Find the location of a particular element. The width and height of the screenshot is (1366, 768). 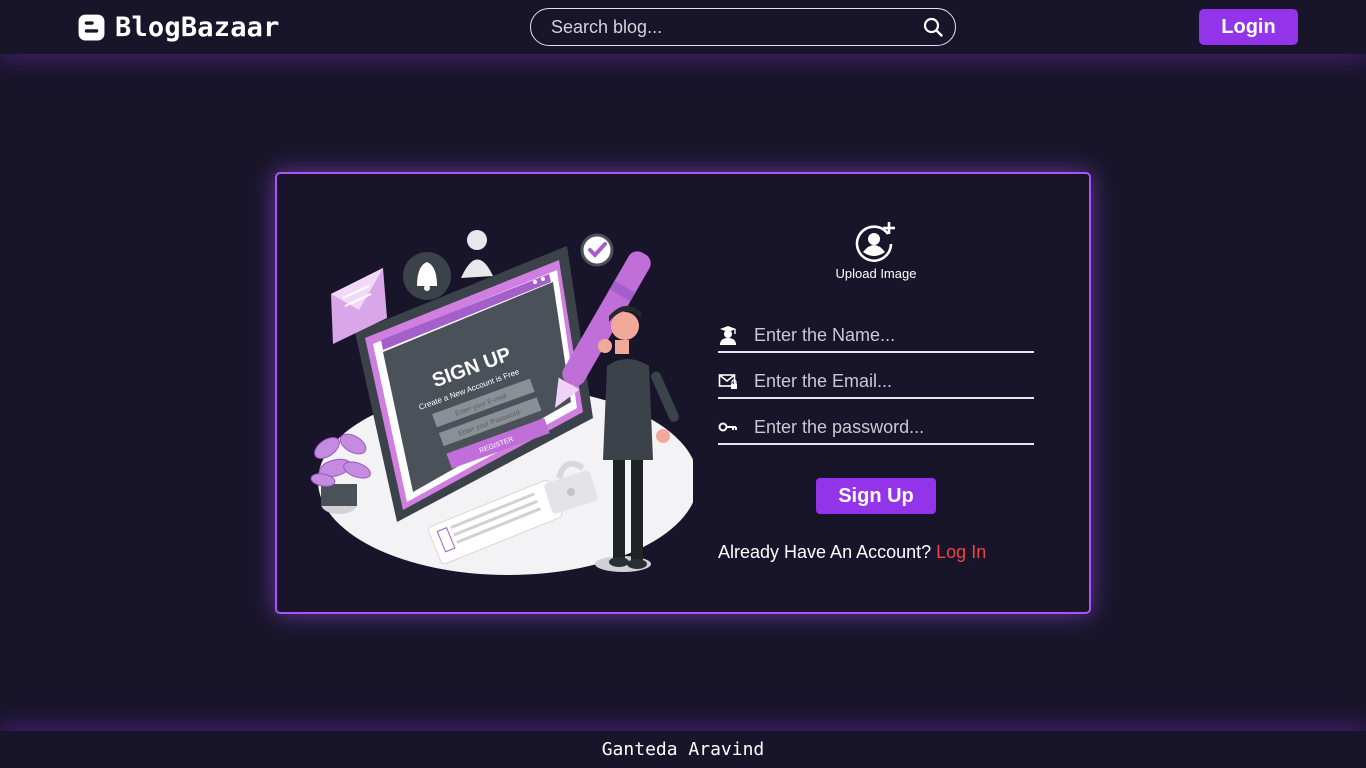

navbar: BlogBazaar Login is located at coordinates (683, 27).